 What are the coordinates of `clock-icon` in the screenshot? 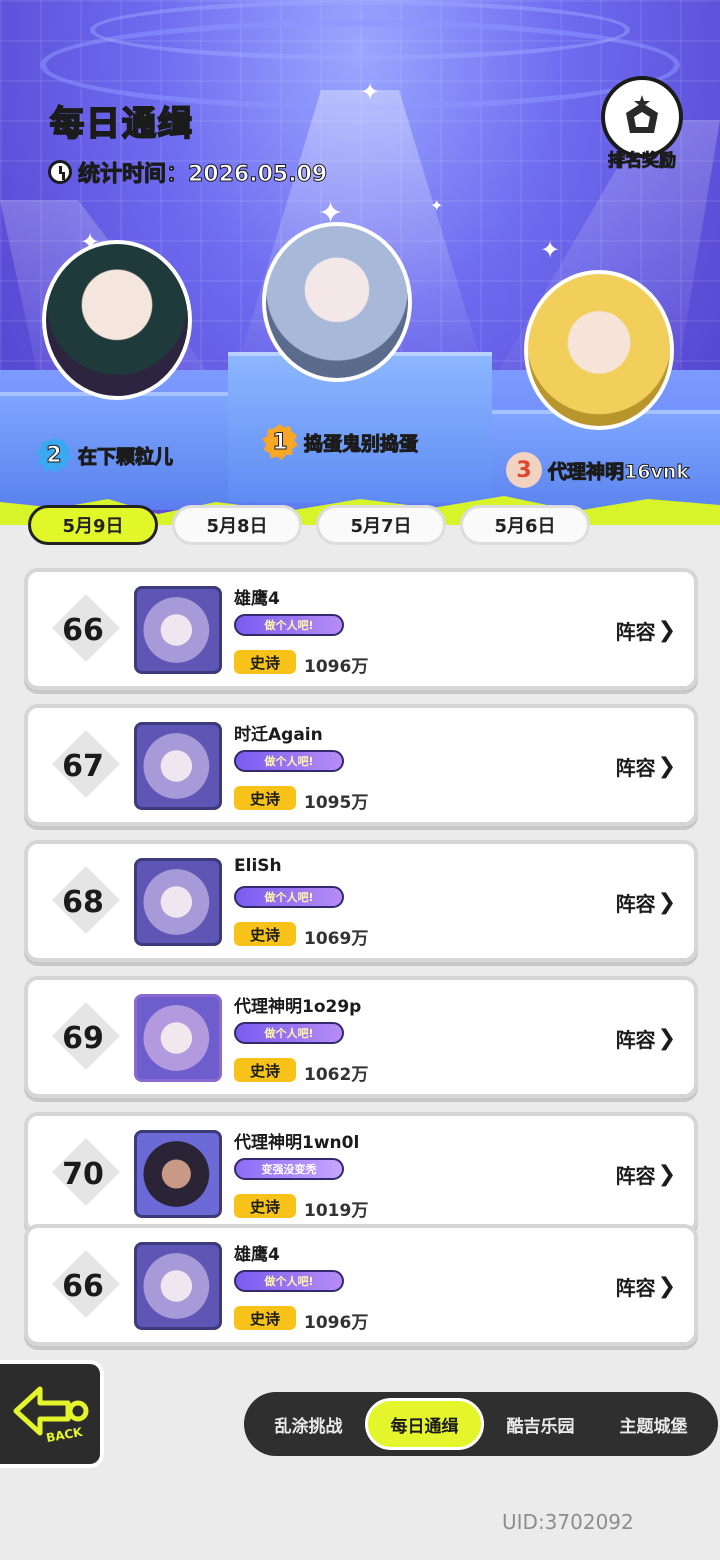 It's located at (60, 172).